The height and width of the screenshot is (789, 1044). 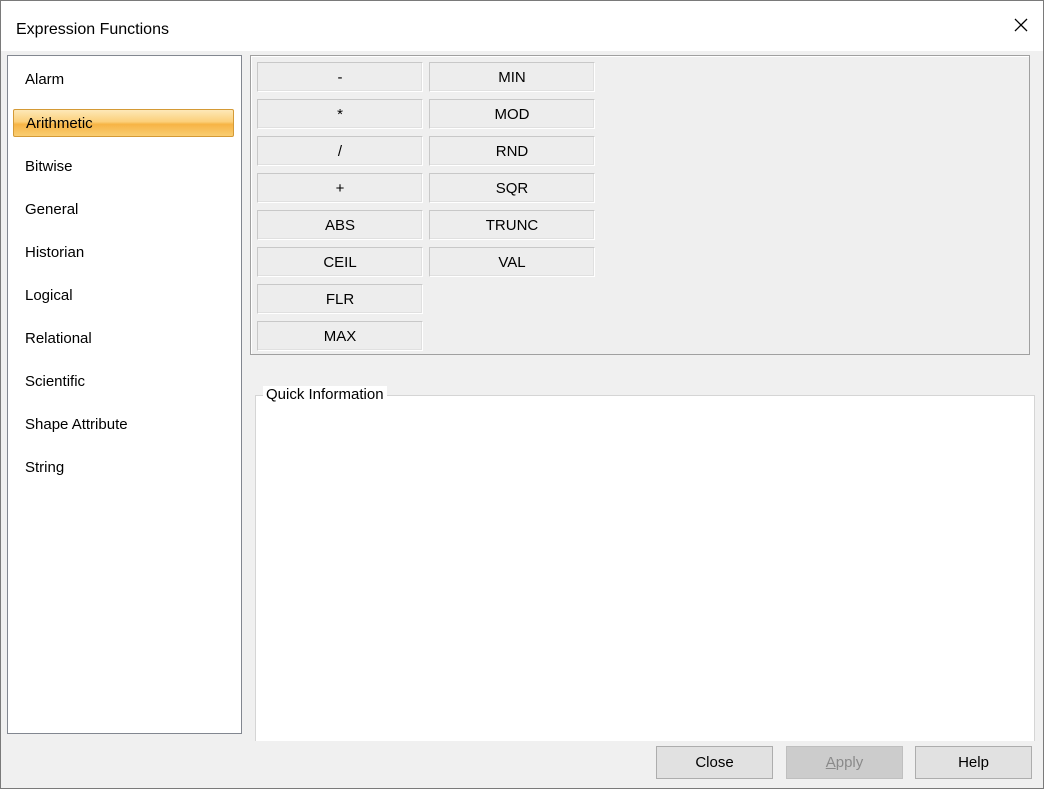 What do you see at coordinates (340, 262) in the screenshot?
I see `function-button-ceil: CEIL` at bounding box center [340, 262].